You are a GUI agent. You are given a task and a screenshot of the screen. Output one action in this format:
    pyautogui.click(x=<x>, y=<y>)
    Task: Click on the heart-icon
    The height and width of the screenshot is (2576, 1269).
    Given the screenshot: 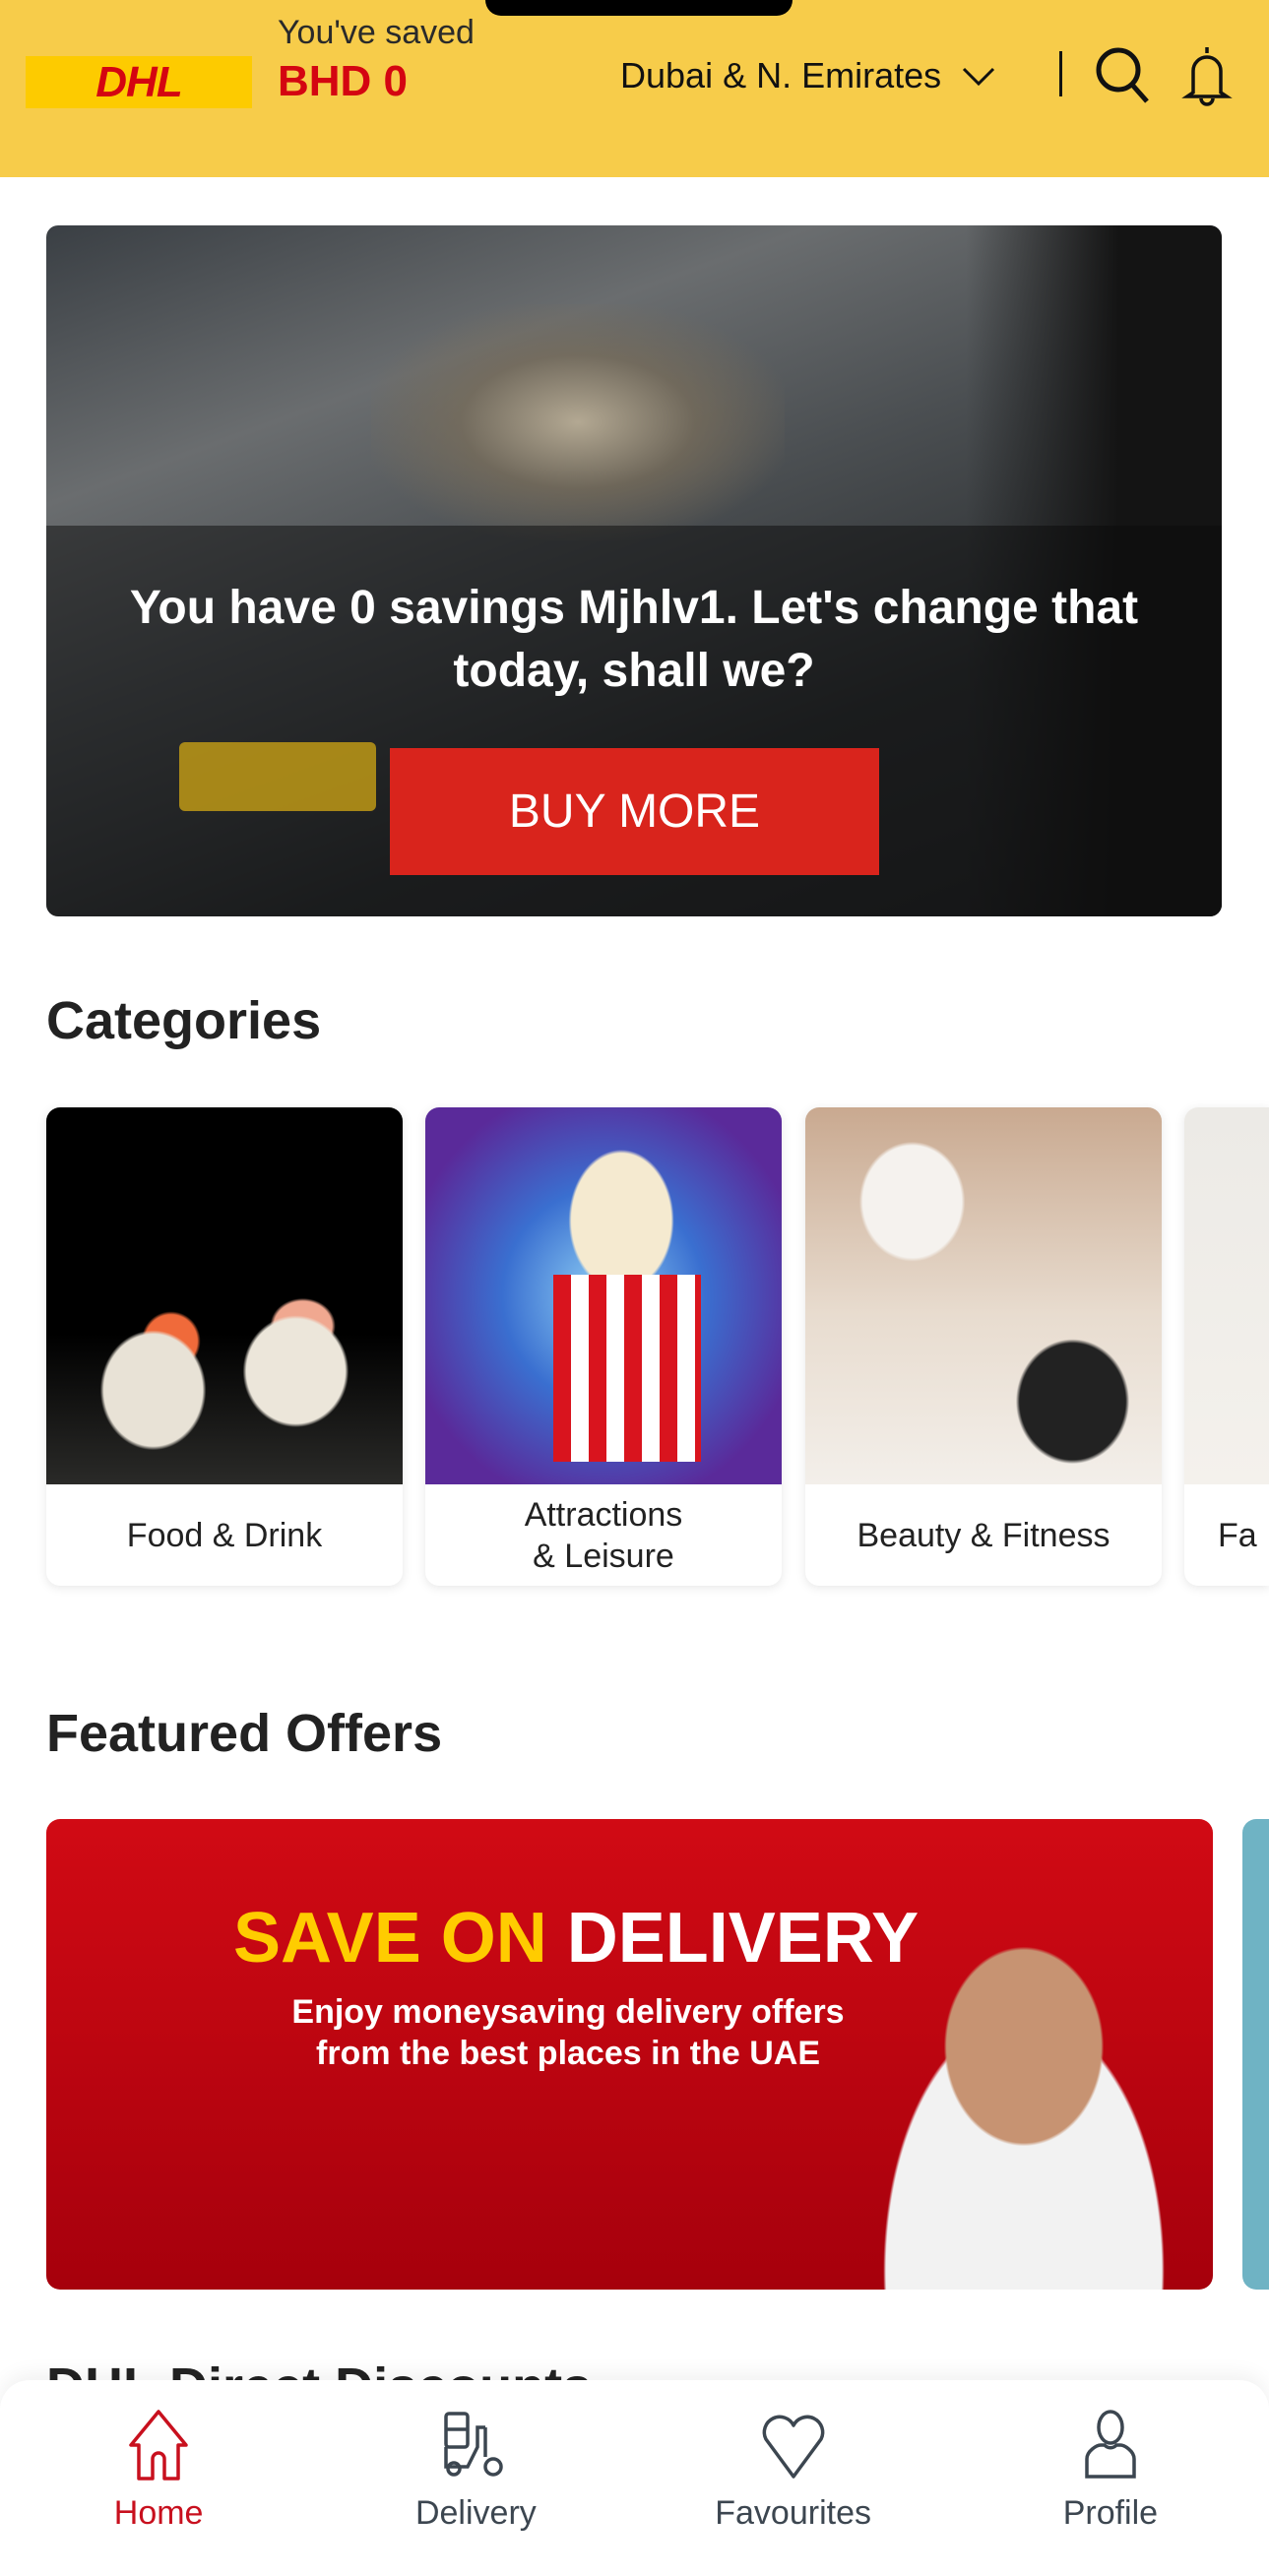 What is the action you would take?
    pyautogui.click(x=793, y=2447)
    